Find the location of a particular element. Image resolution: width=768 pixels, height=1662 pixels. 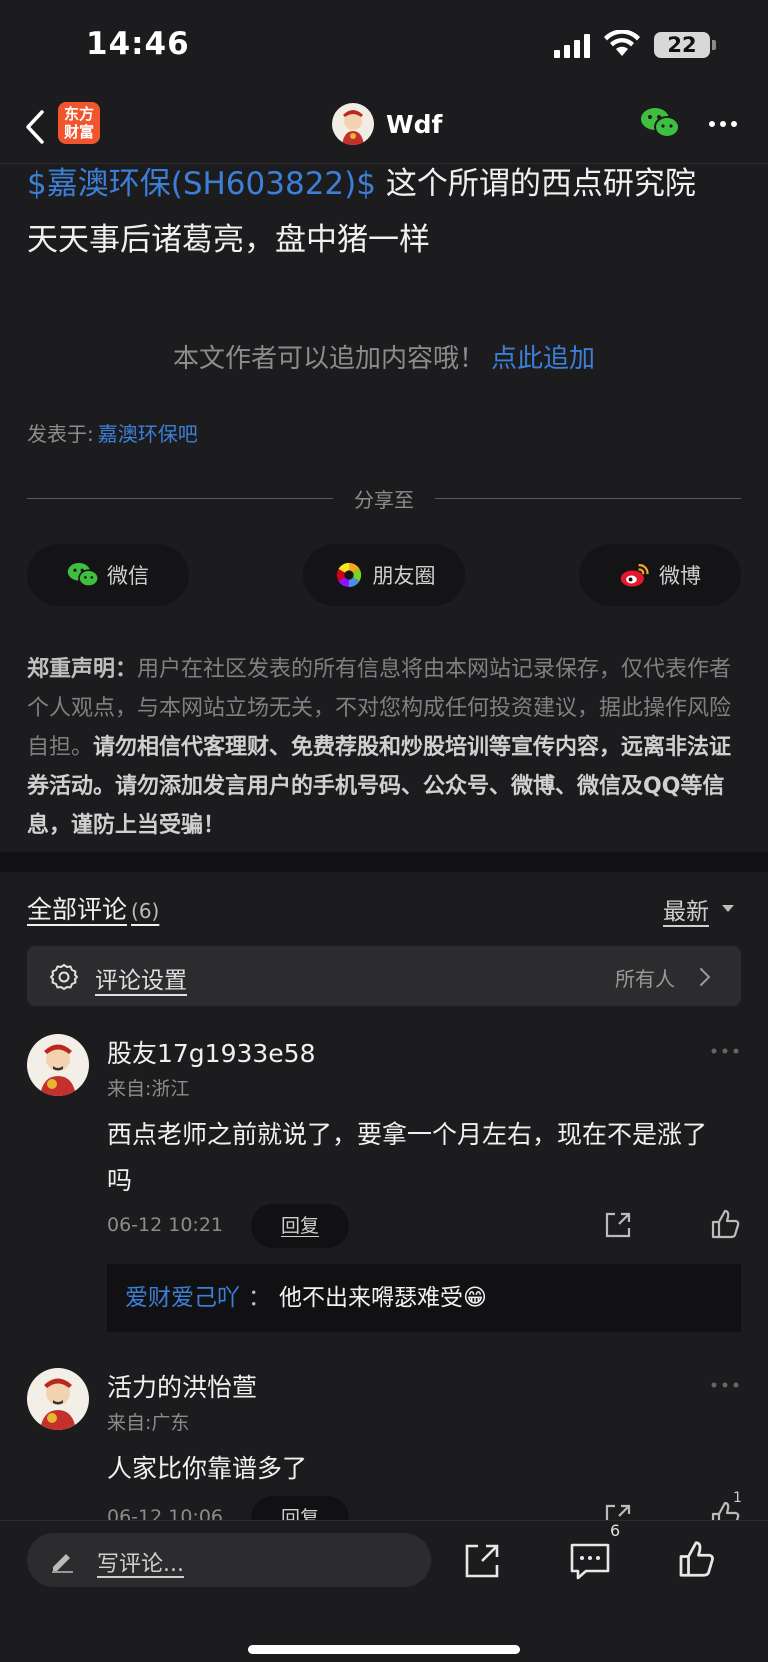

comment-time: 06-12 10:21 is located at coordinates (165, 1225).